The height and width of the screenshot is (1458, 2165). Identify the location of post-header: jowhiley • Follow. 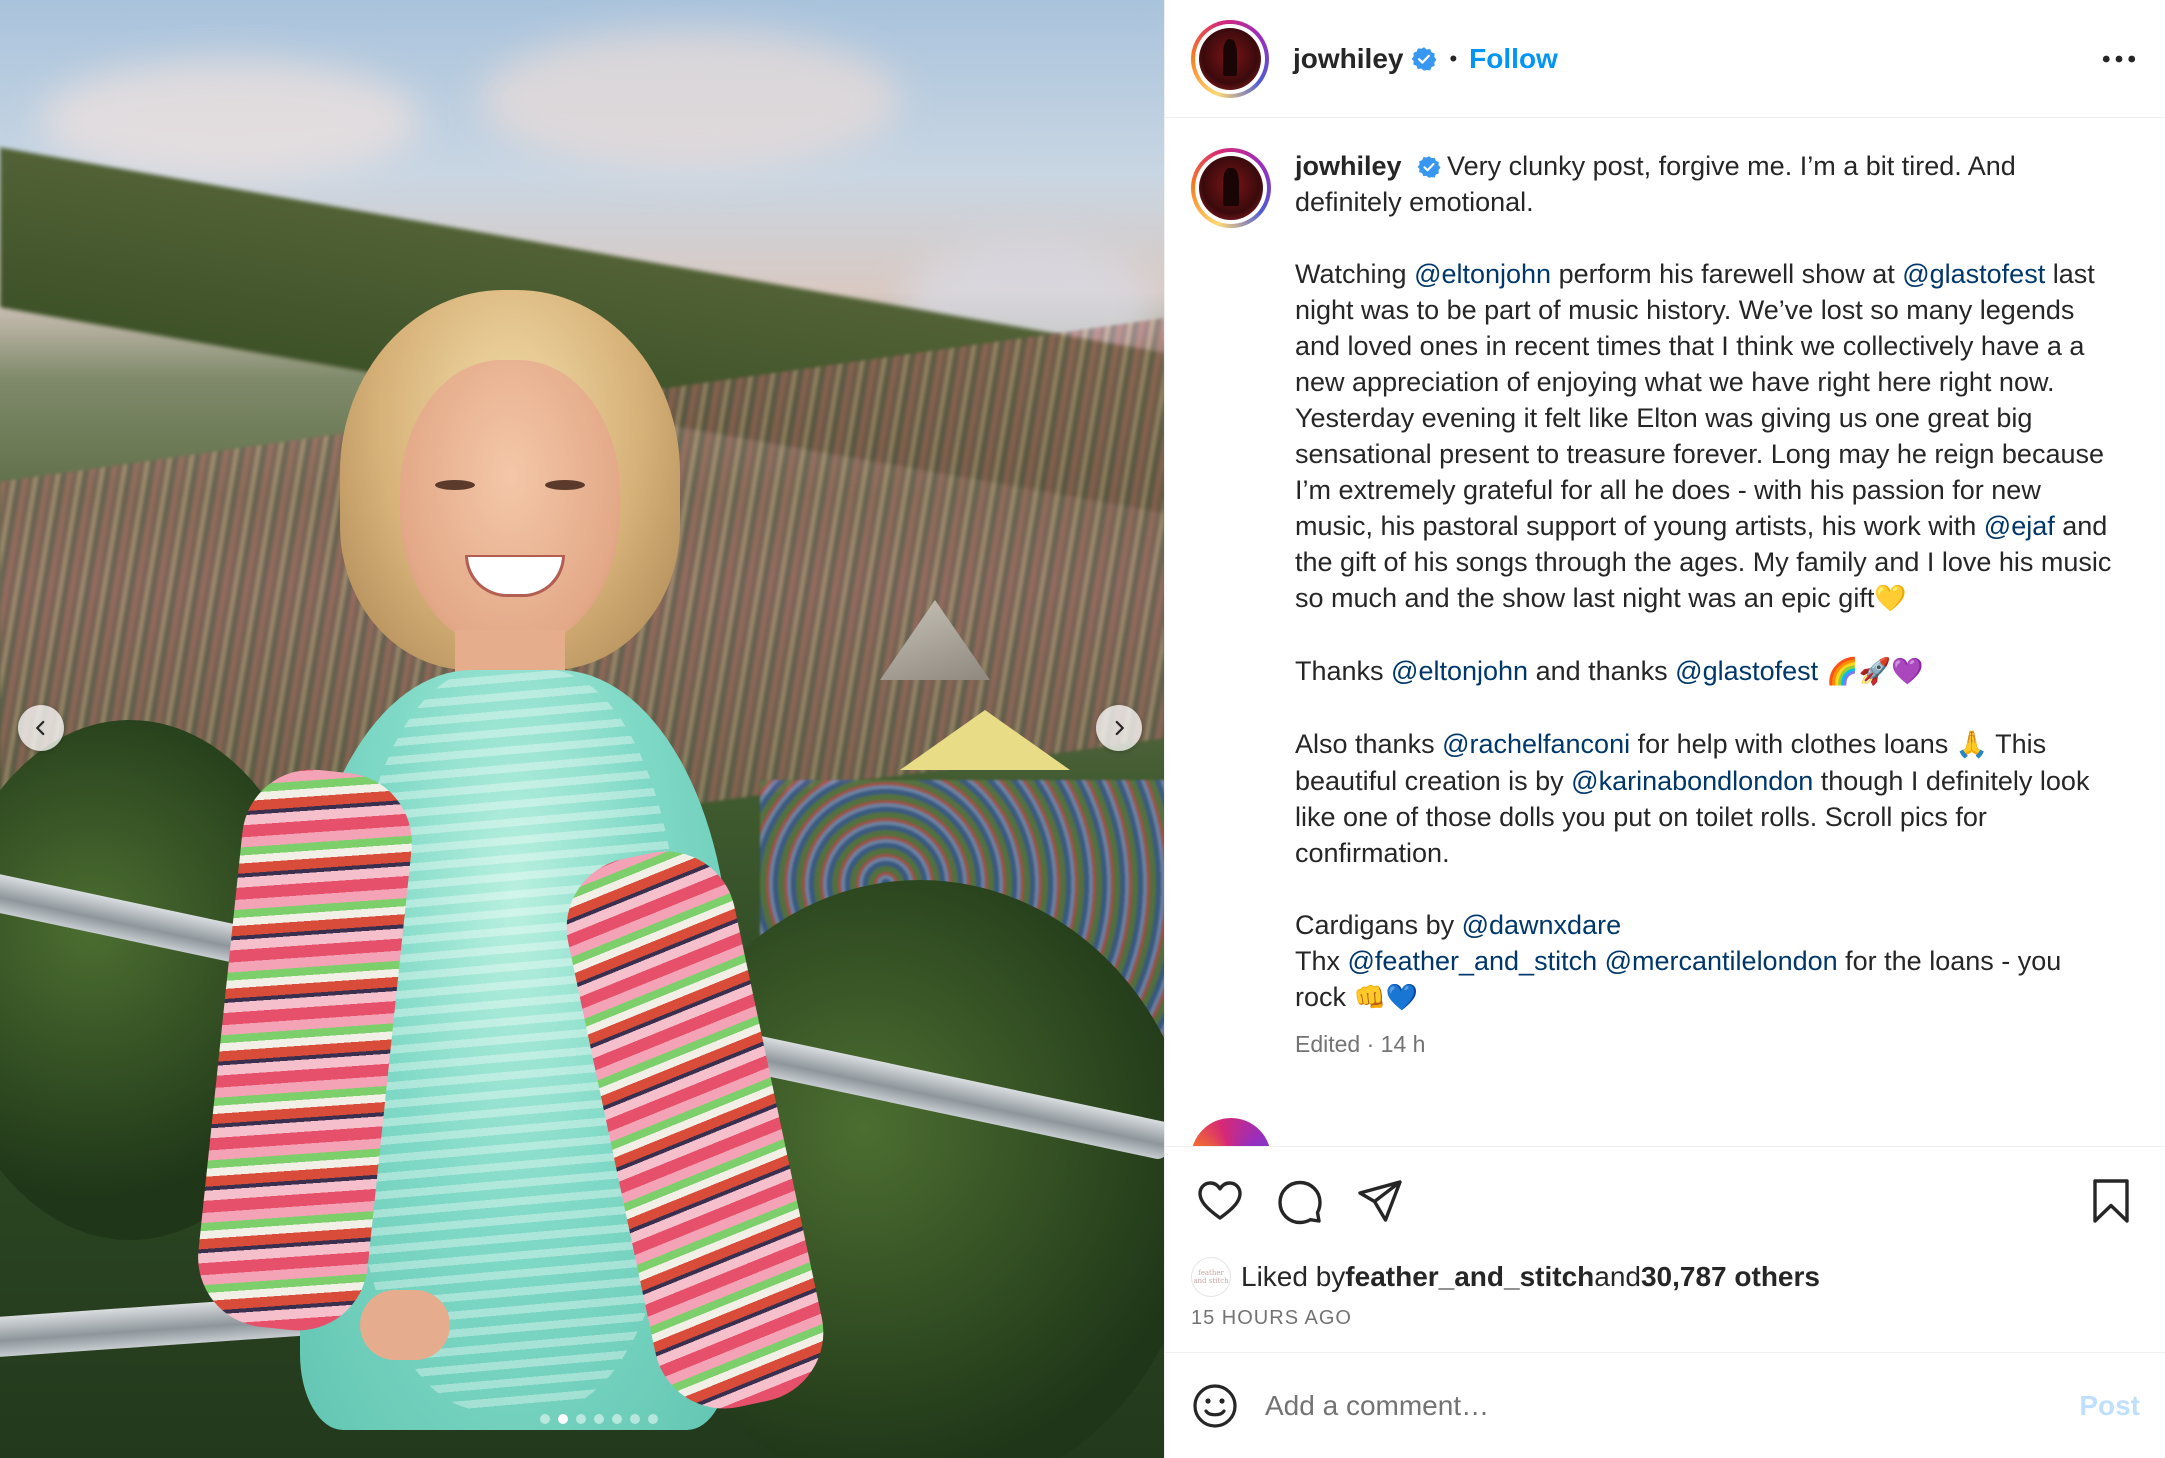
(1665, 59).